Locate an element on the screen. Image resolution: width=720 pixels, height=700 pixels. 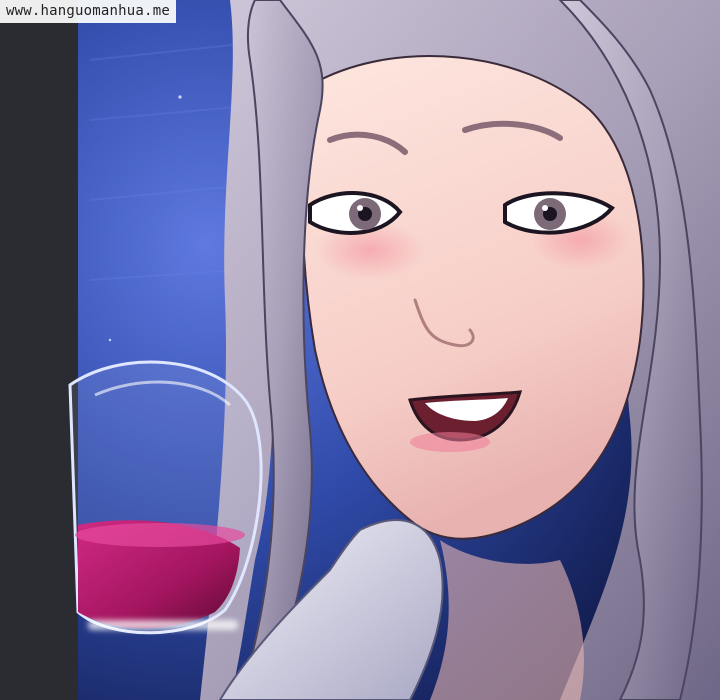
blurred-caption is located at coordinates (168, 625).